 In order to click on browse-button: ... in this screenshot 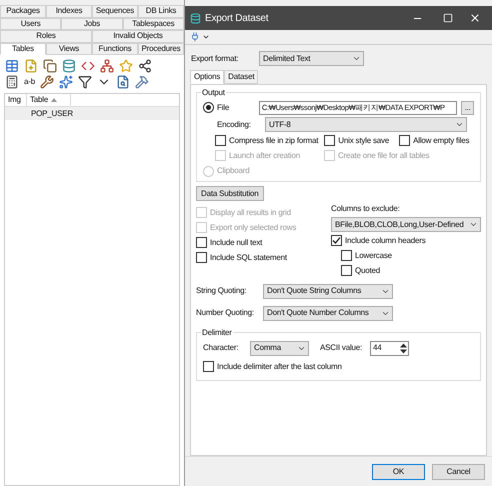, I will do `click(467, 107)`.